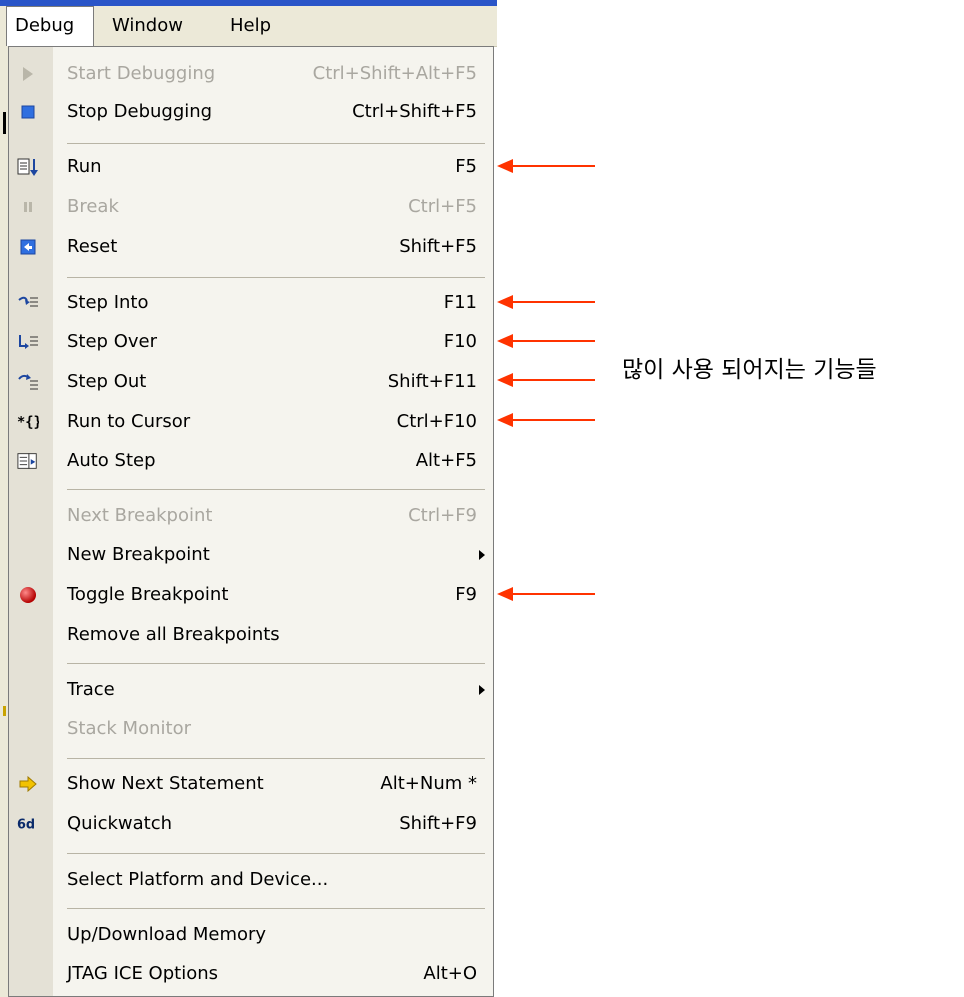 This screenshot has width=964, height=997. What do you see at coordinates (252, 729) in the screenshot?
I see `menu-item-stack-monitor: Stack Monitor` at bounding box center [252, 729].